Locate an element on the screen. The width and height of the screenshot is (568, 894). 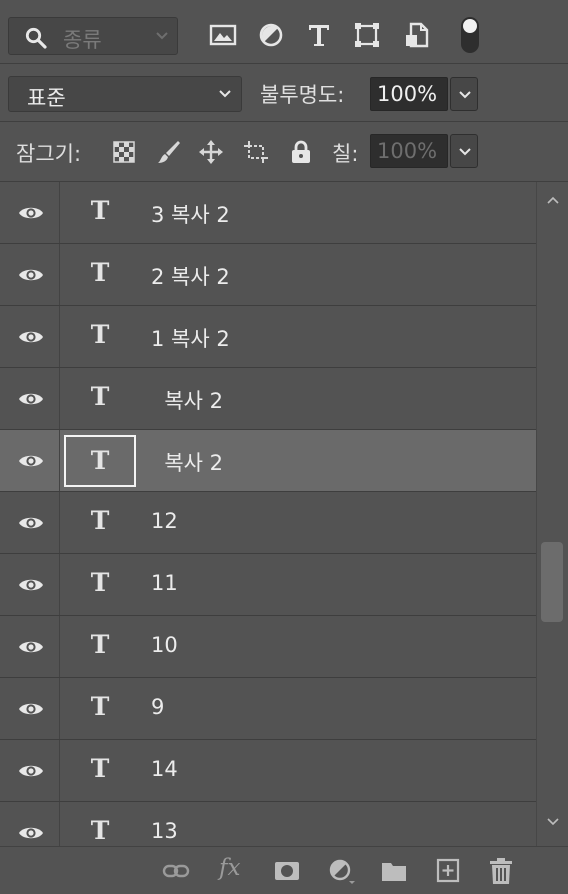
new-layer-icon is located at coordinates (448, 871).